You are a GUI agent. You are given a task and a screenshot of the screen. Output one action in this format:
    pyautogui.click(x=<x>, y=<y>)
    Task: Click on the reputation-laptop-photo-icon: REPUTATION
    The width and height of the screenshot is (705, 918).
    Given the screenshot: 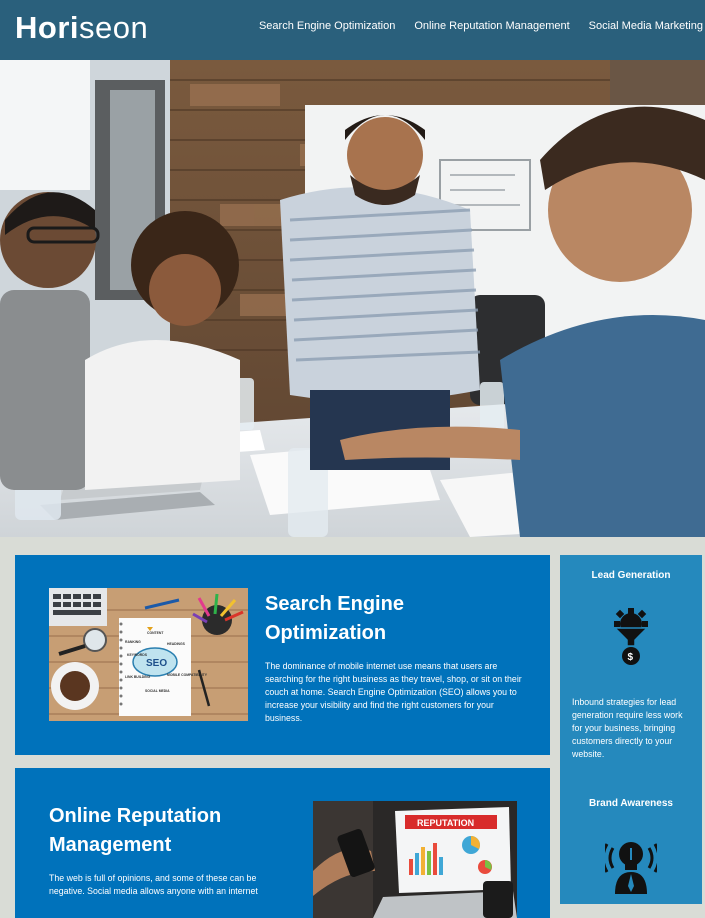 What is the action you would take?
    pyautogui.click(x=415, y=859)
    